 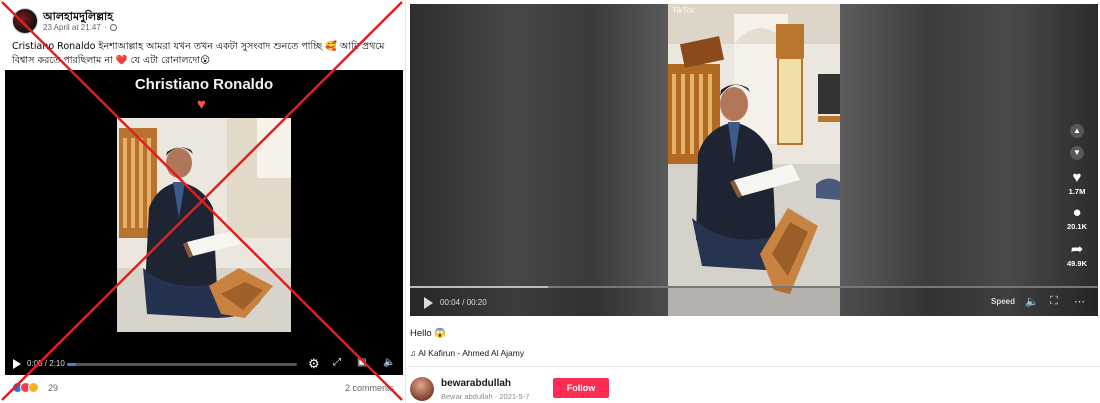 What do you see at coordinates (1003, 301) in the screenshot?
I see `speed-button: Speed` at bounding box center [1003, 301].